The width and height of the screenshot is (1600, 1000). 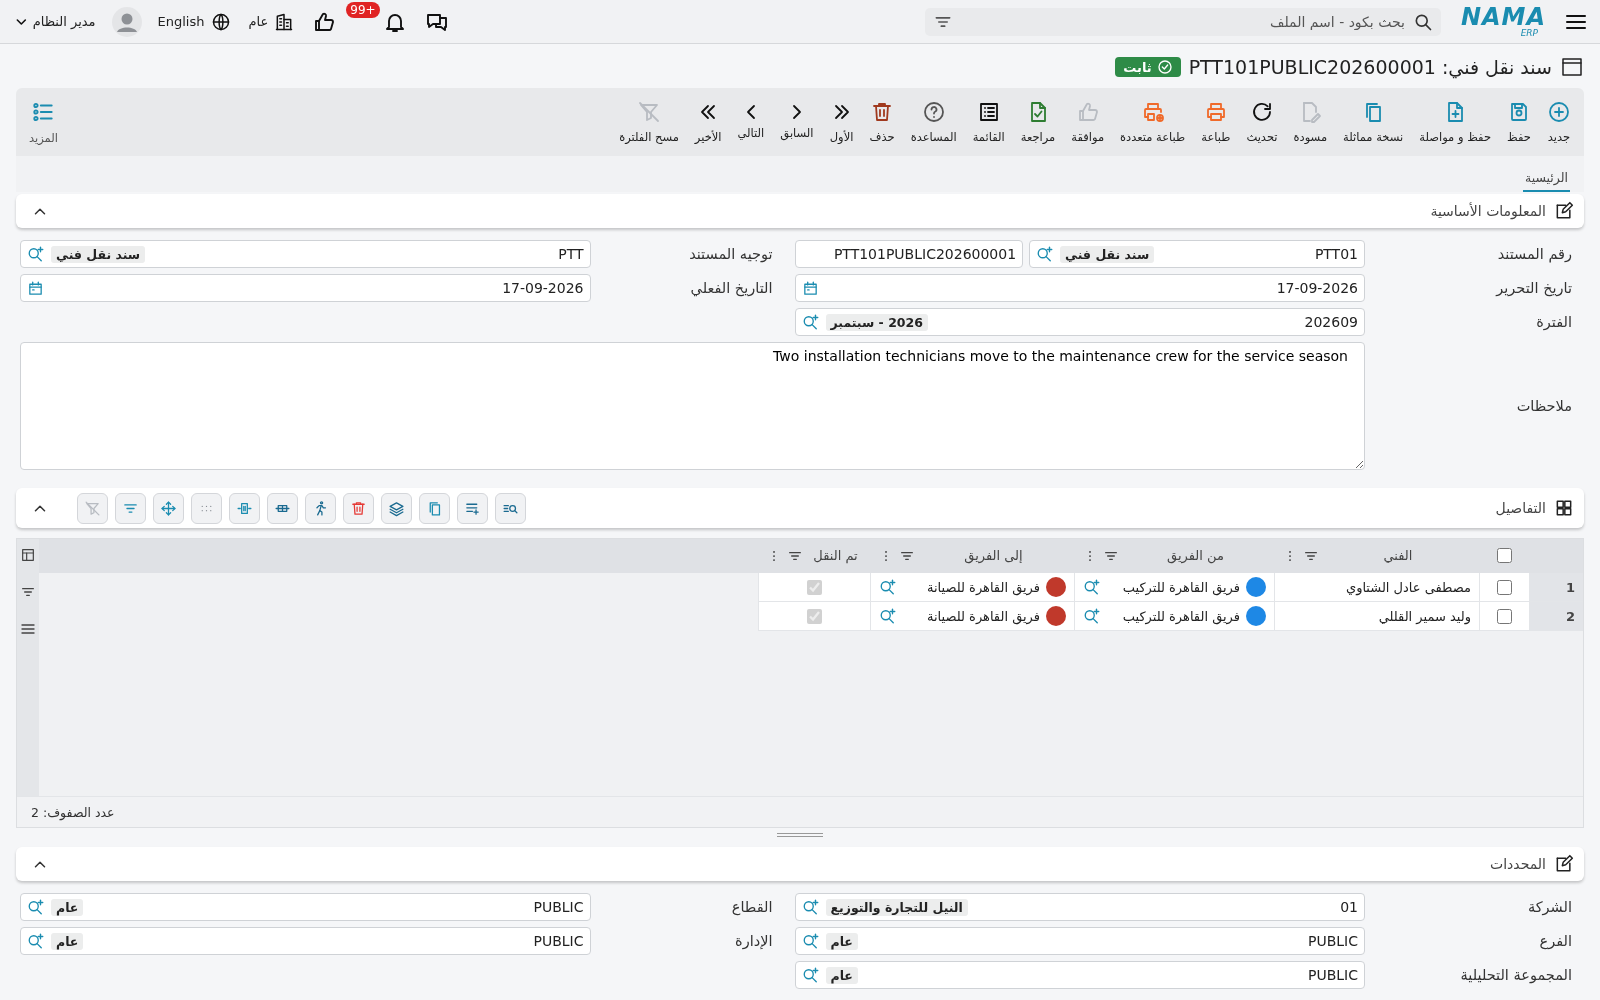 I want to click on field-label: الإدارة, so click(x=754, y=941).